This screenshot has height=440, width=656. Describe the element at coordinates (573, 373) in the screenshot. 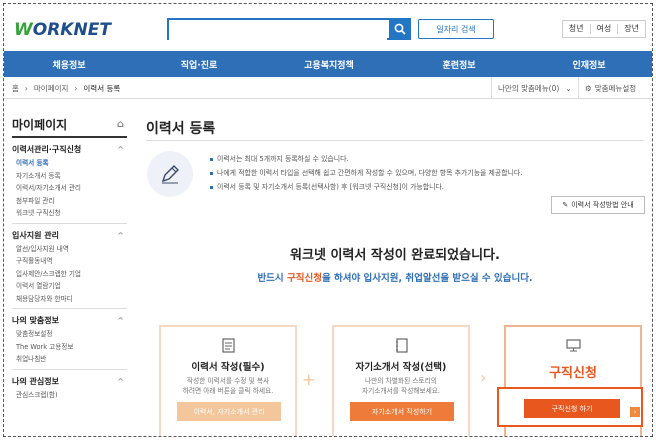

I see `card-title: 구직신청` at that location.